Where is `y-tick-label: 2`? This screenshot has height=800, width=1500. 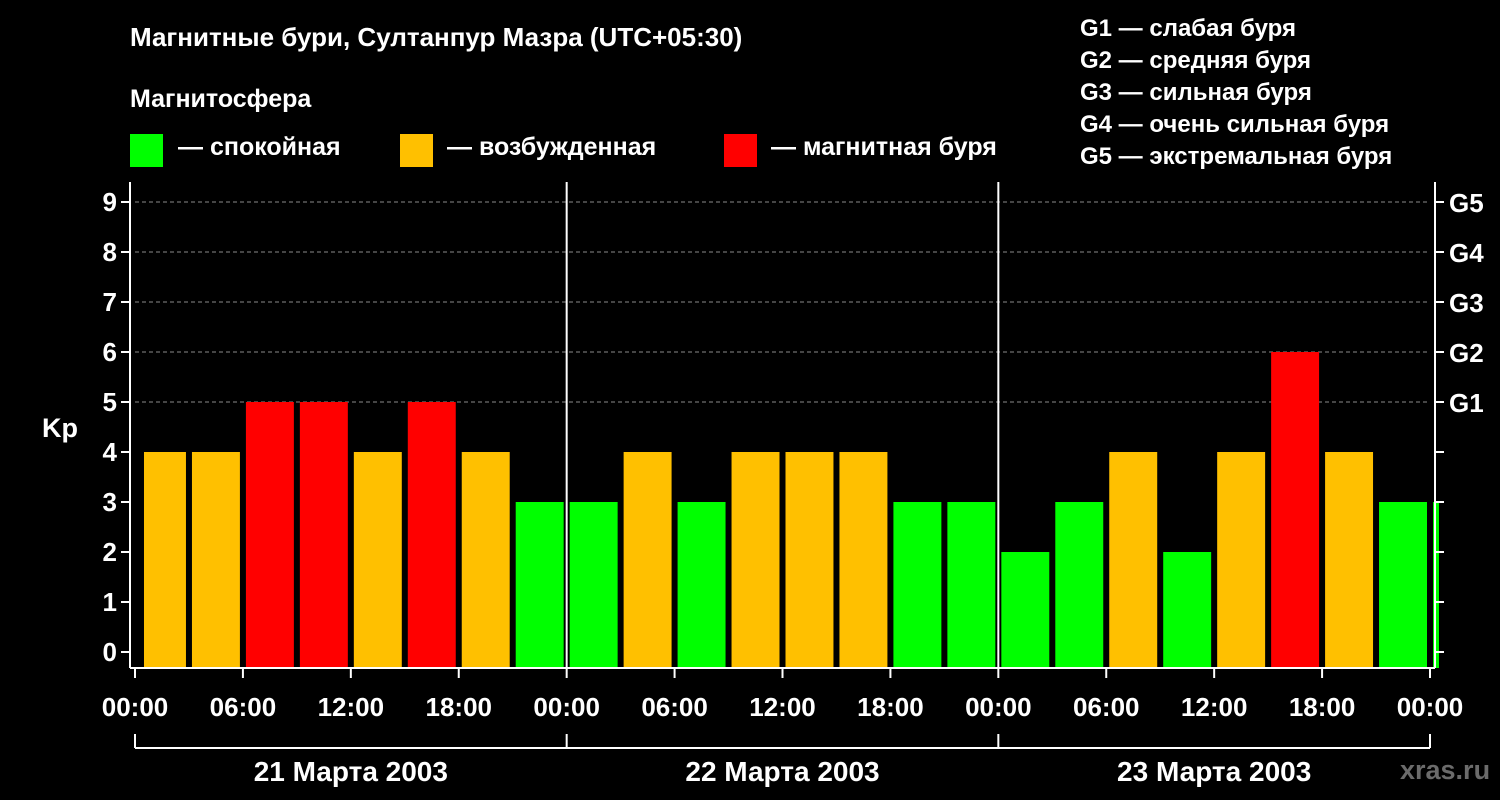
y-tick-label: 2 is located at coordinates (110, 552).